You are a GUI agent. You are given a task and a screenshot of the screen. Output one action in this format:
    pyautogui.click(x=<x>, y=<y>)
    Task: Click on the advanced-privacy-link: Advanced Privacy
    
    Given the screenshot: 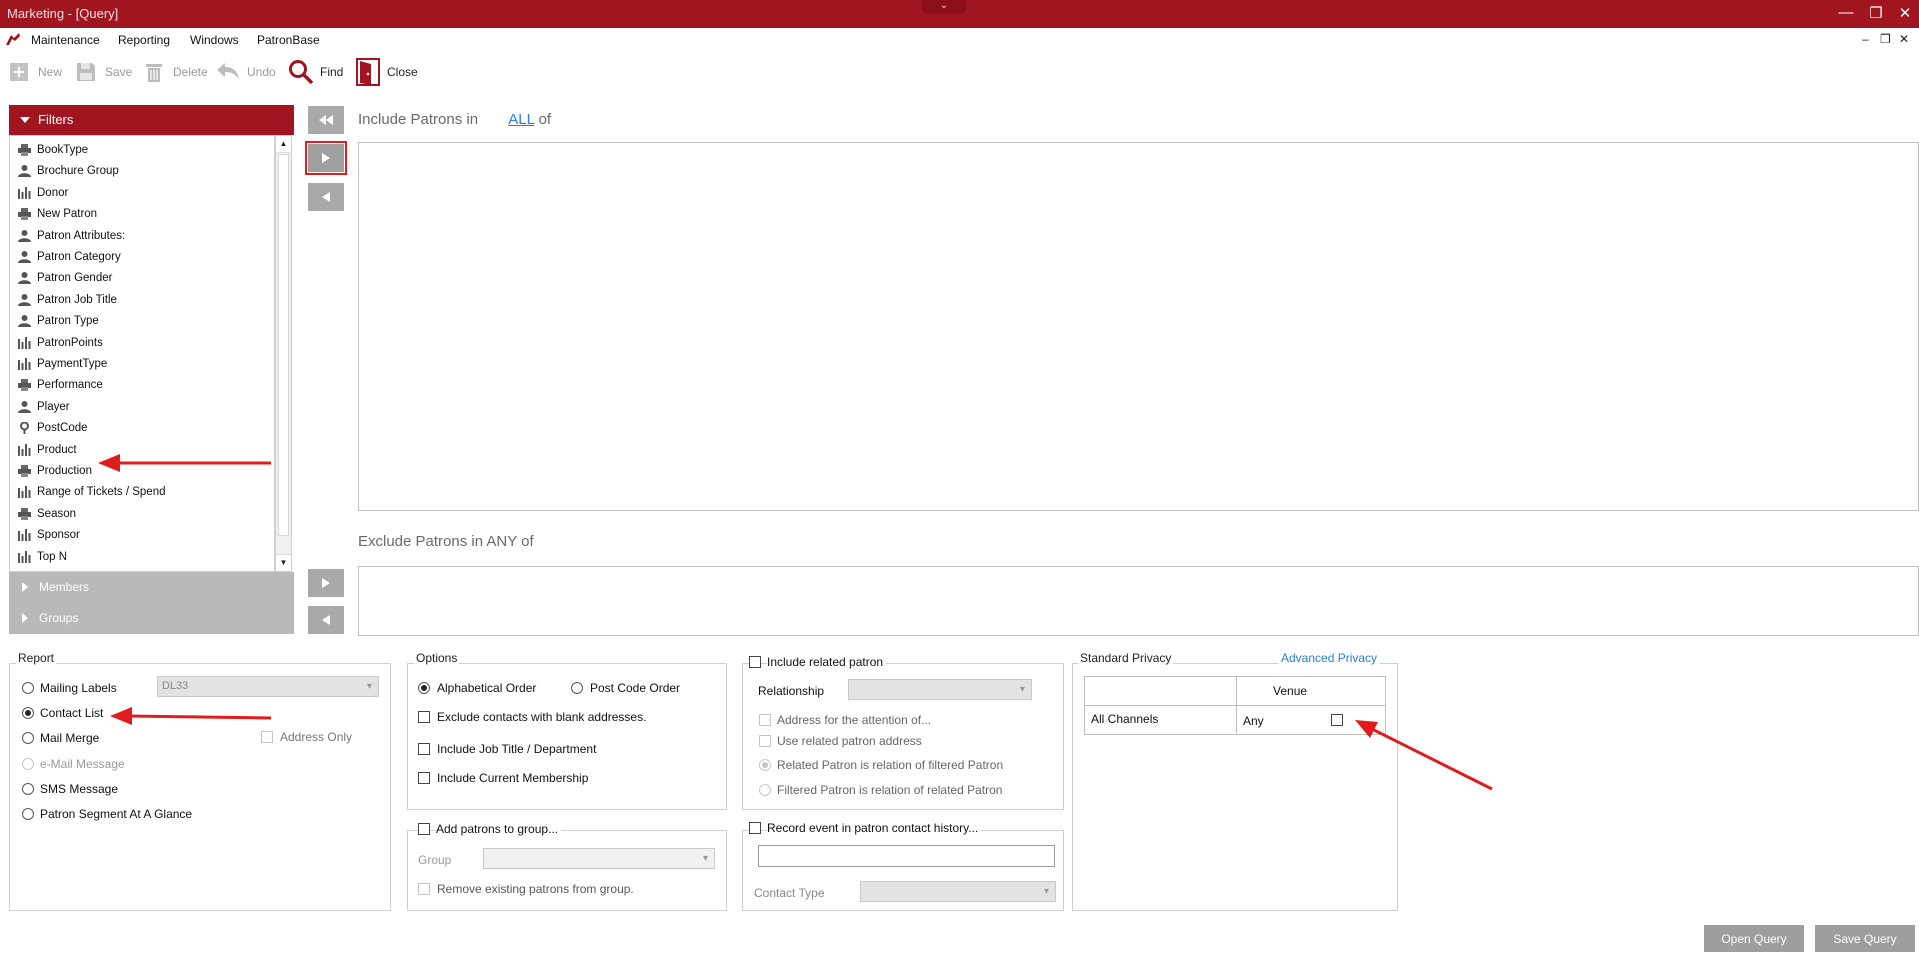 What is the action you would take?
    pyautogui.click(x=1329, y=658)
    